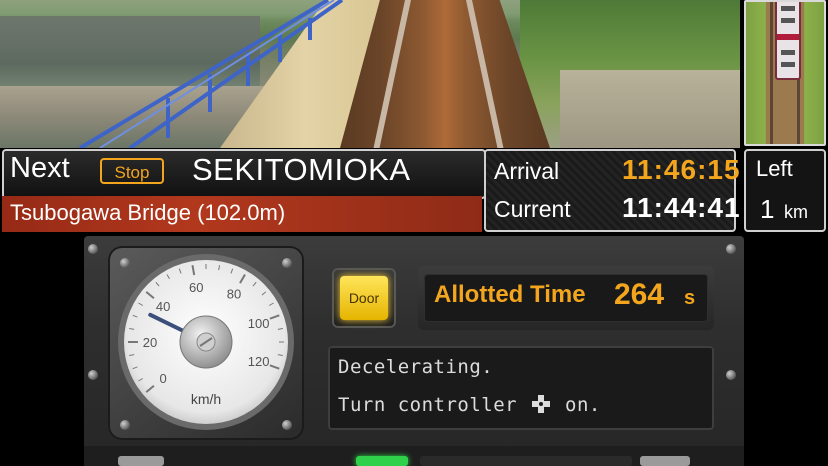 The image size is (828, 466). Describe the element at coordinates (690, 298) in the screenshot. I see `allotted-time-unit: s` at that location.